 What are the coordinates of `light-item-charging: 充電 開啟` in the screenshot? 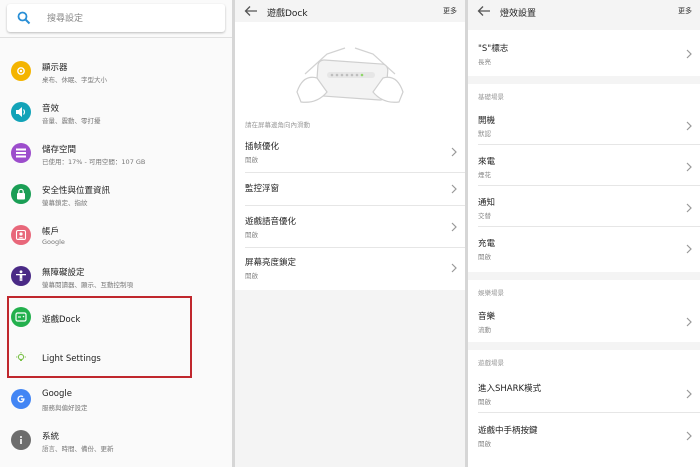 It's located at (584, 252).